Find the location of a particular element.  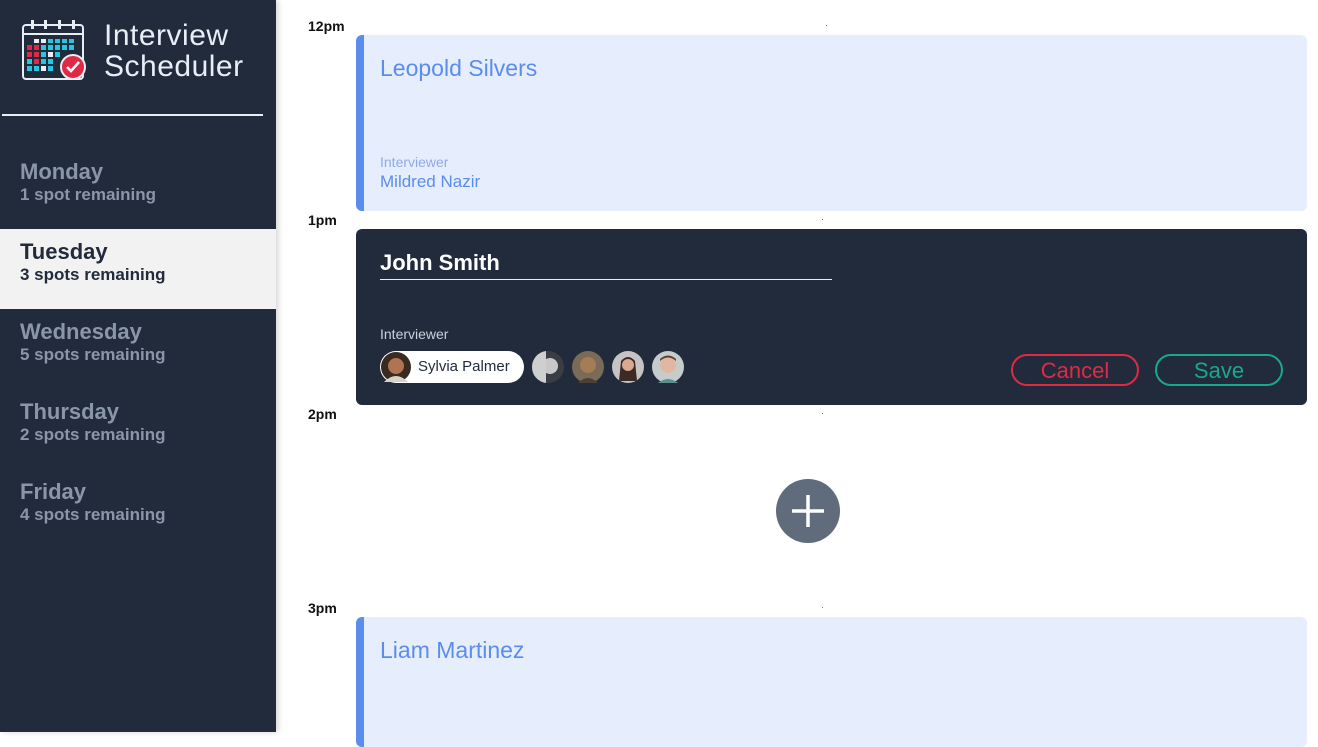

time-label-12pm: 12pm is located at coordinates (326, 26).